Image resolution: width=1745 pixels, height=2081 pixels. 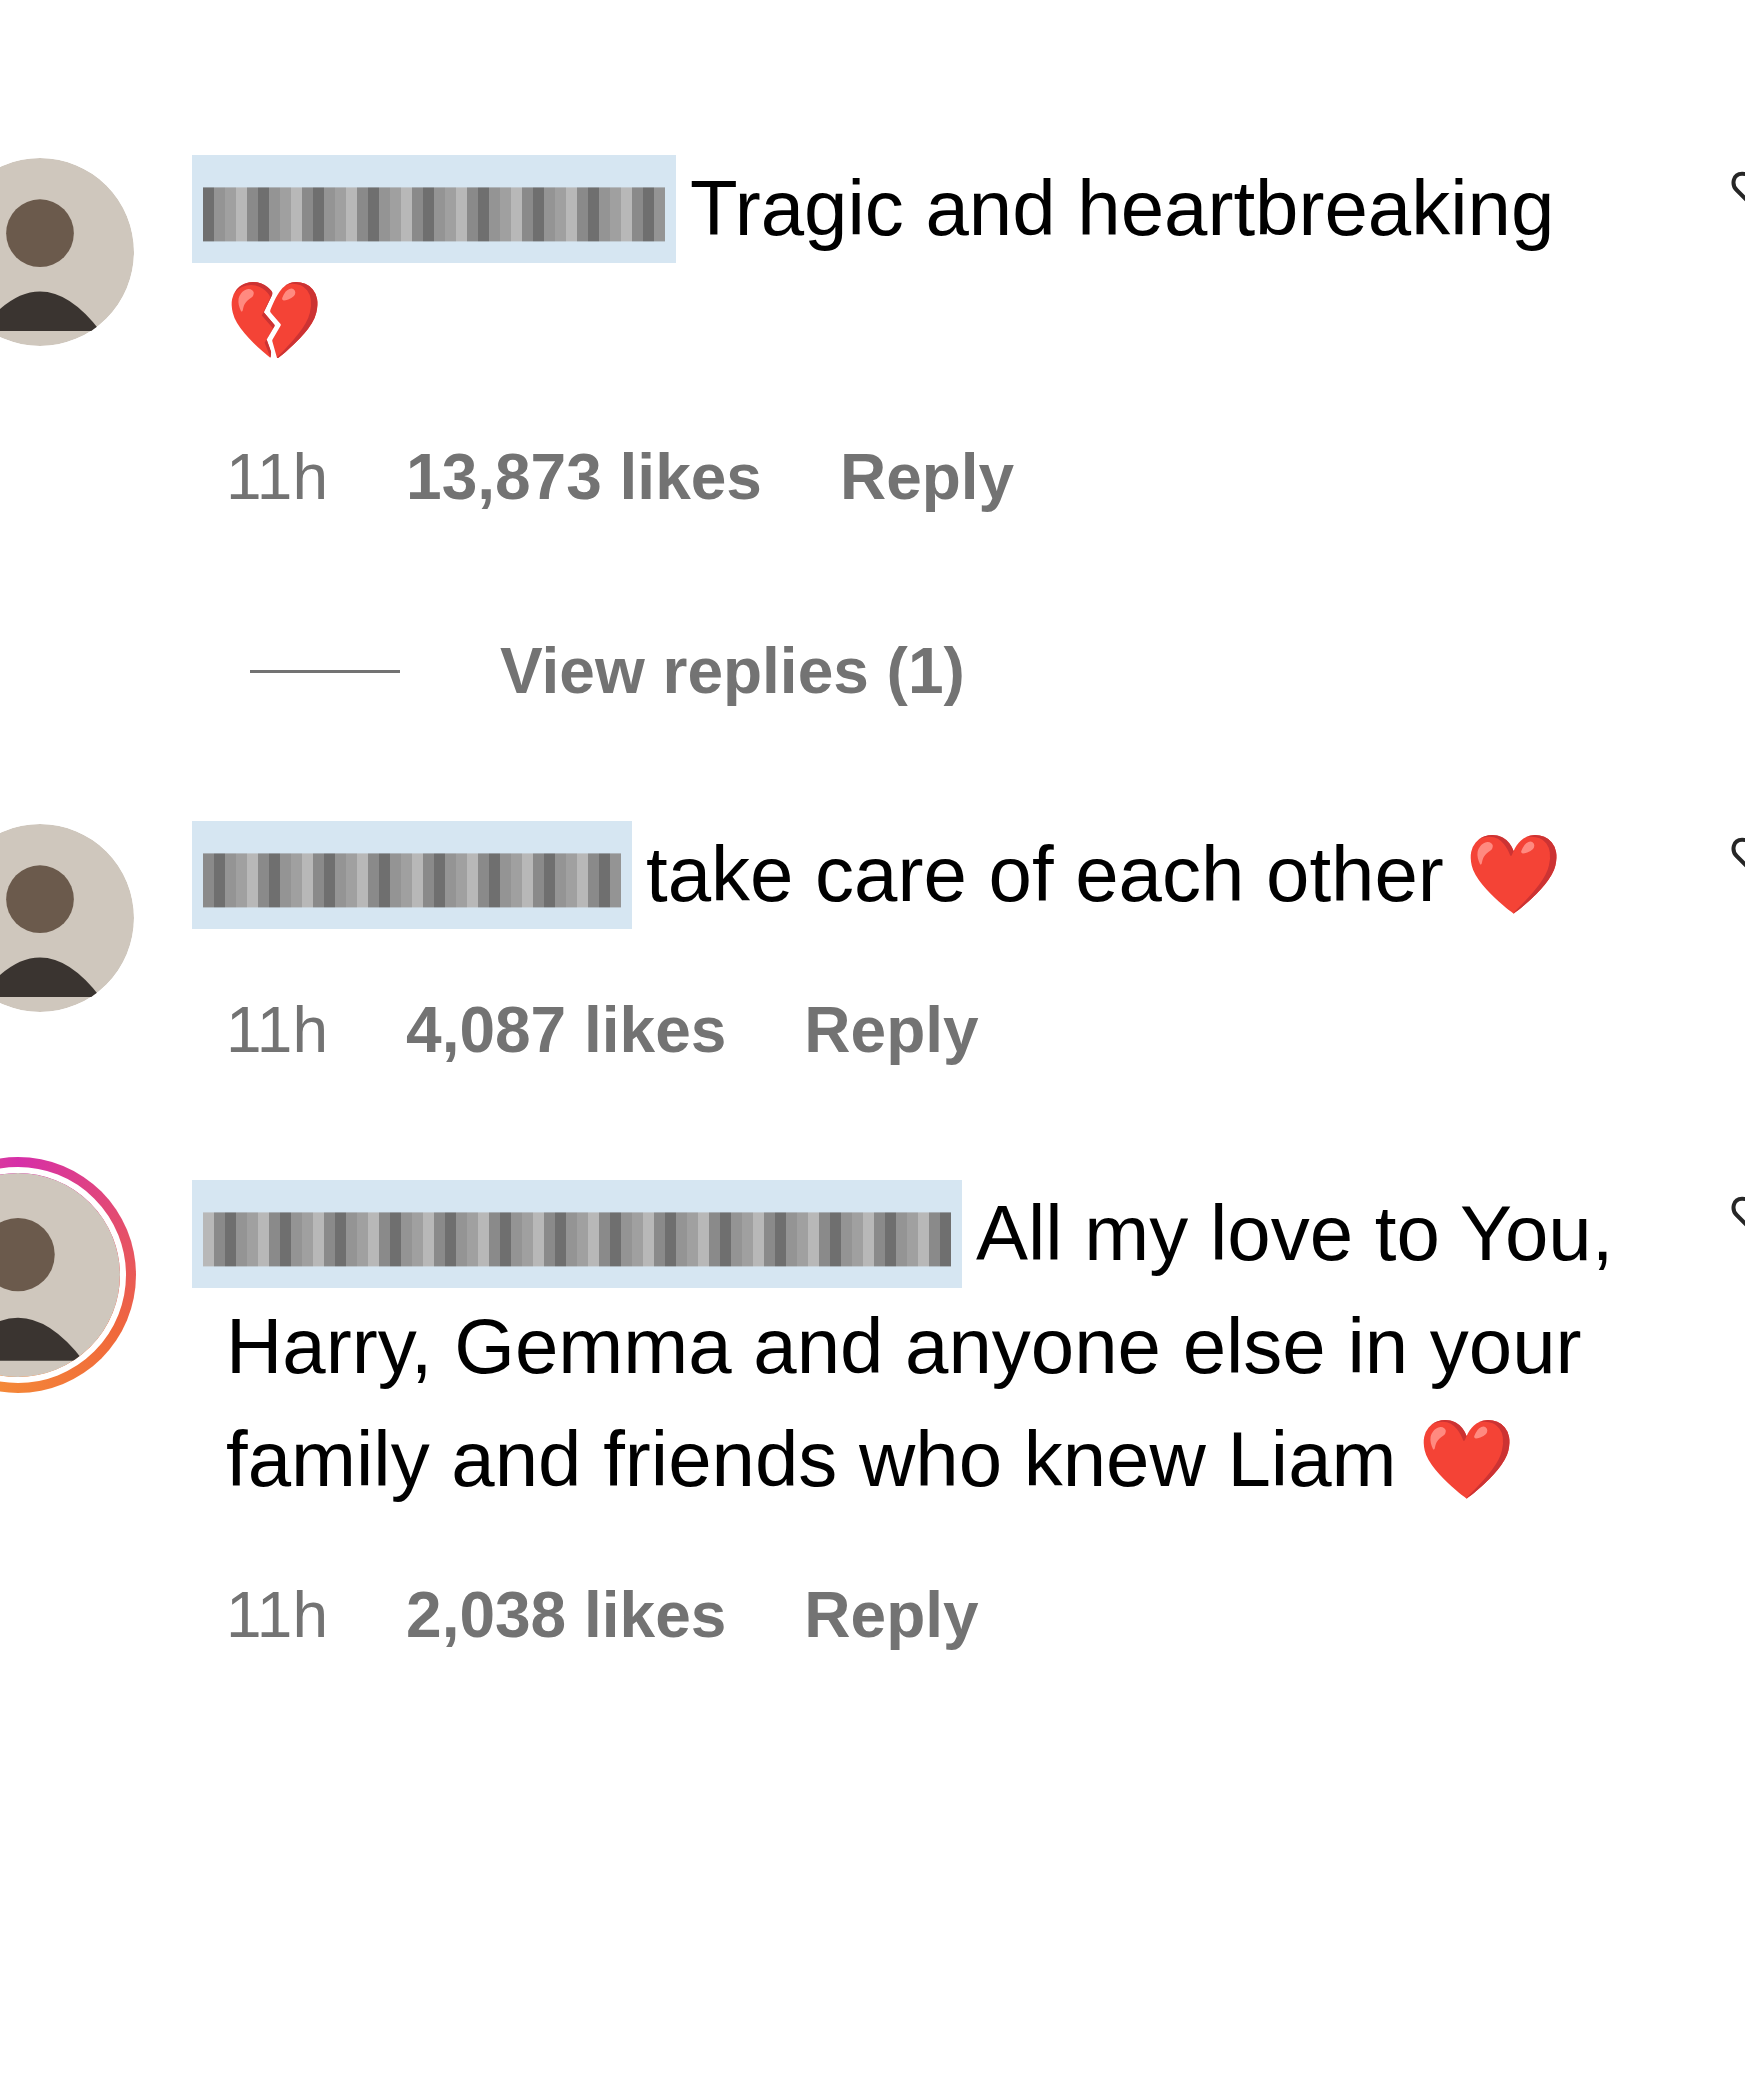 What do you see at coordinates (732, 671) in the screenshot?
I see `view-replies-link: View replies (1)` at bounding box center [732, 671].